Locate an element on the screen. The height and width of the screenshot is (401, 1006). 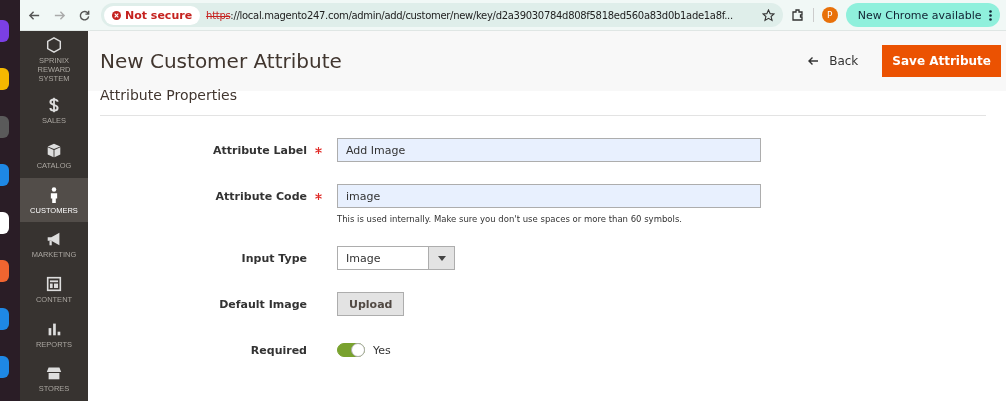
left-arrow-icon is located at coordinates (813, 61).